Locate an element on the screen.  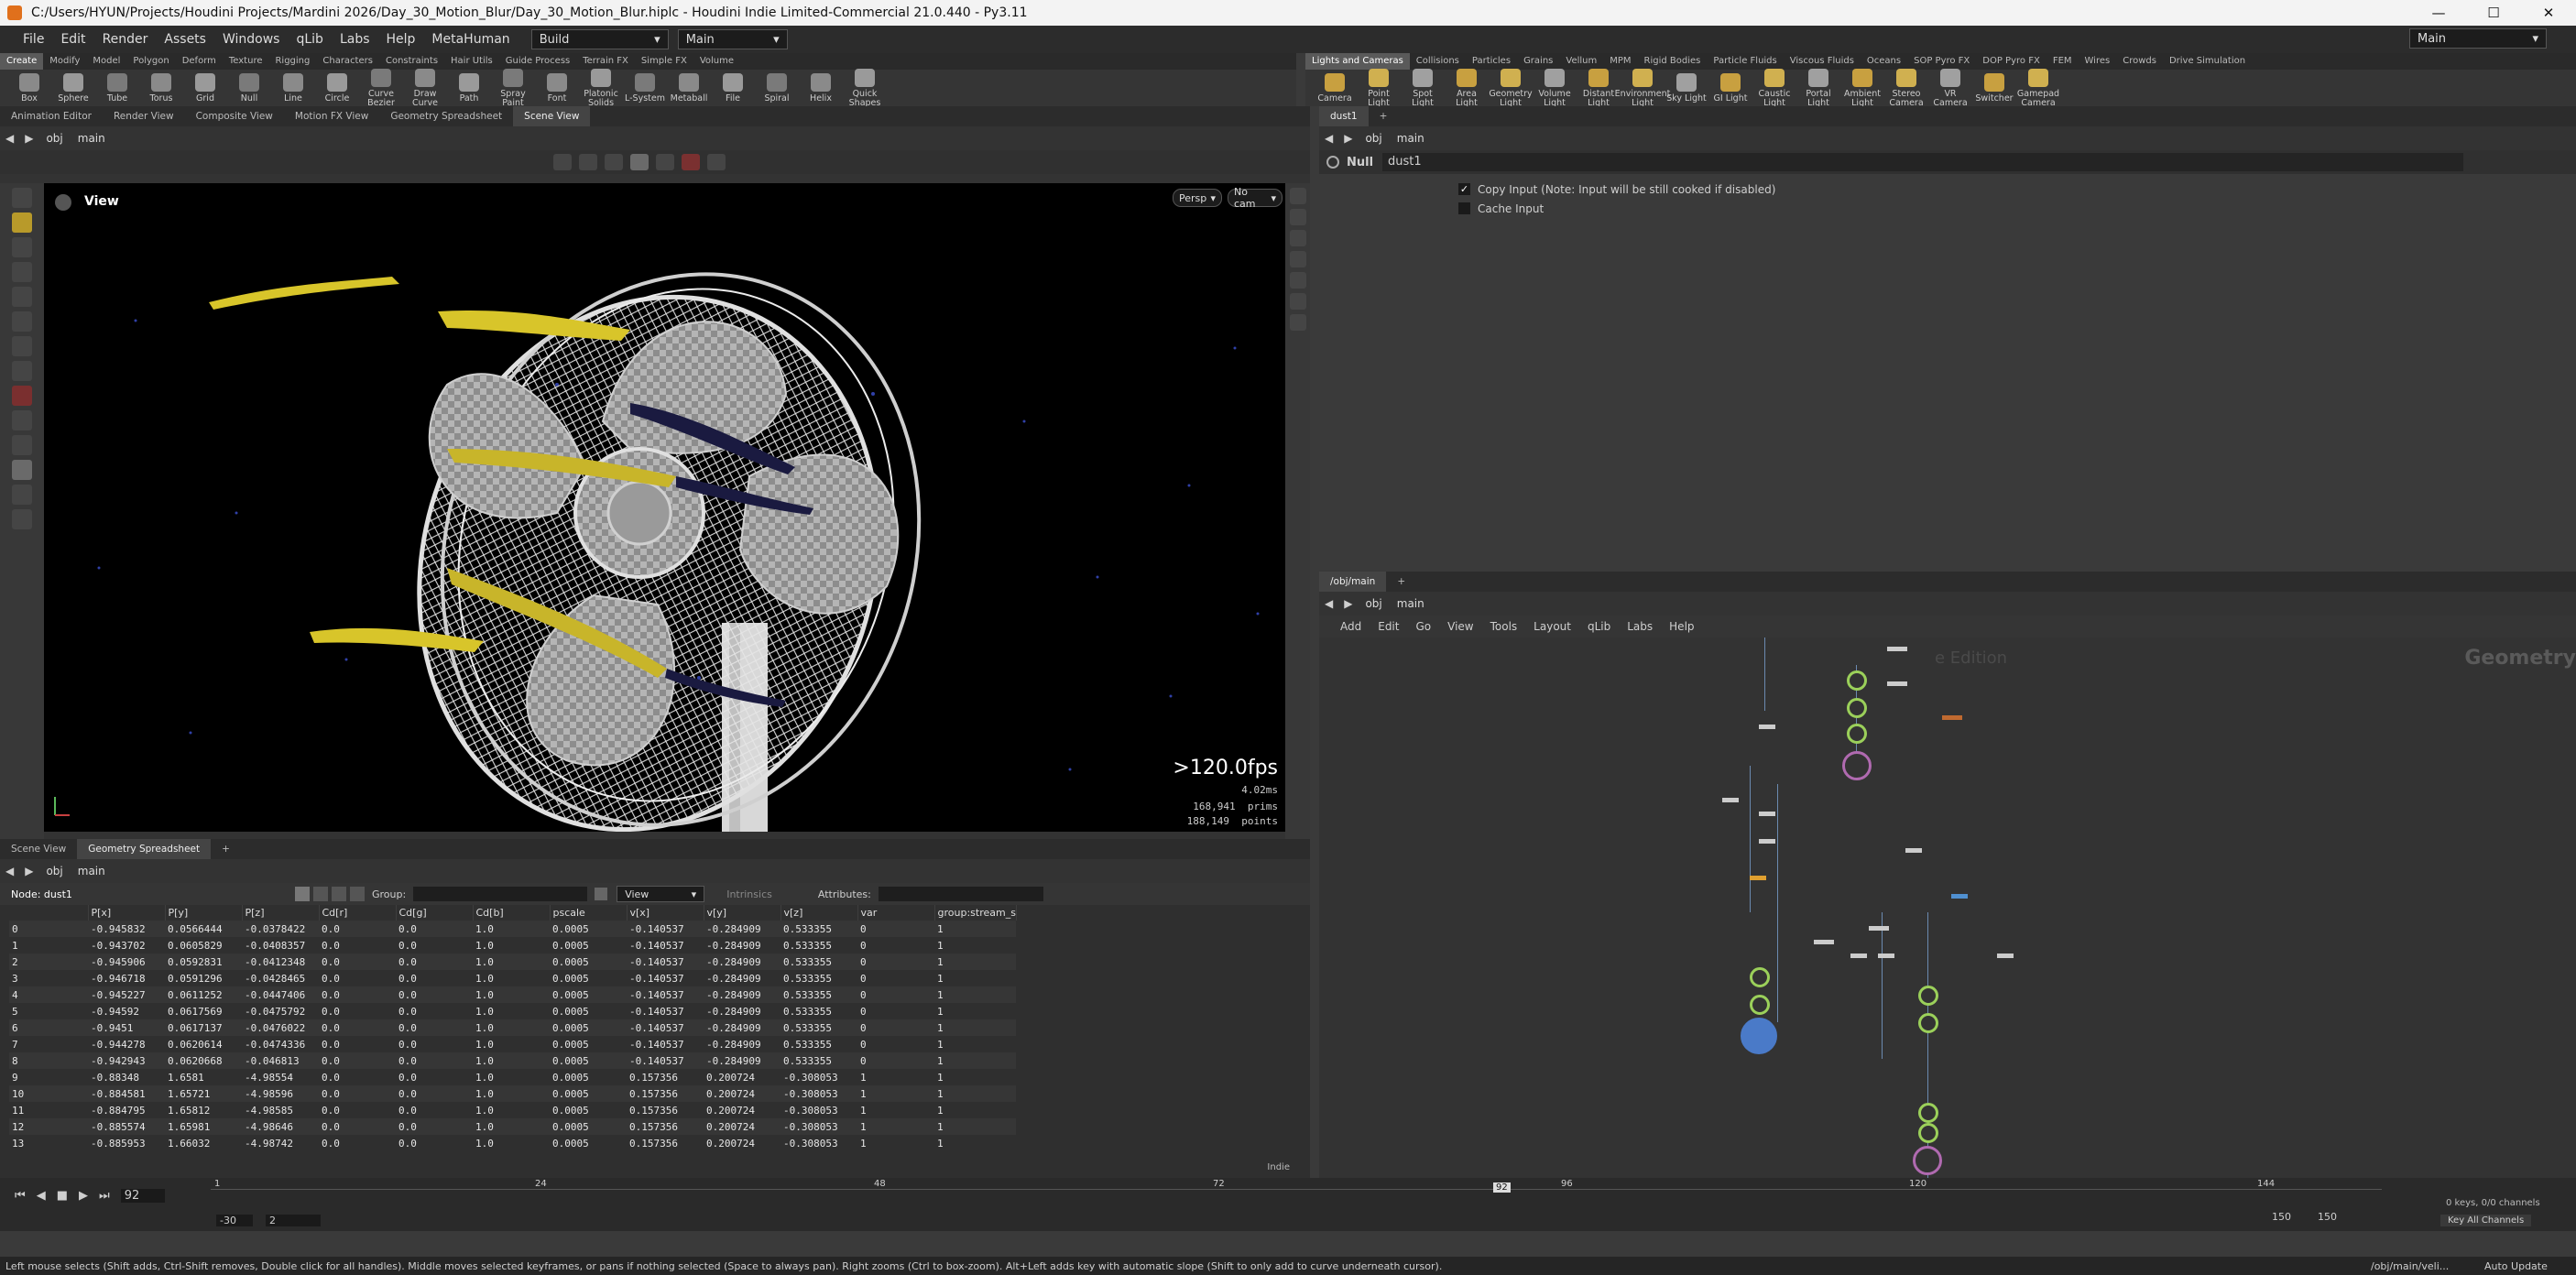
gear-icon is located at coordinates (1333, 162).